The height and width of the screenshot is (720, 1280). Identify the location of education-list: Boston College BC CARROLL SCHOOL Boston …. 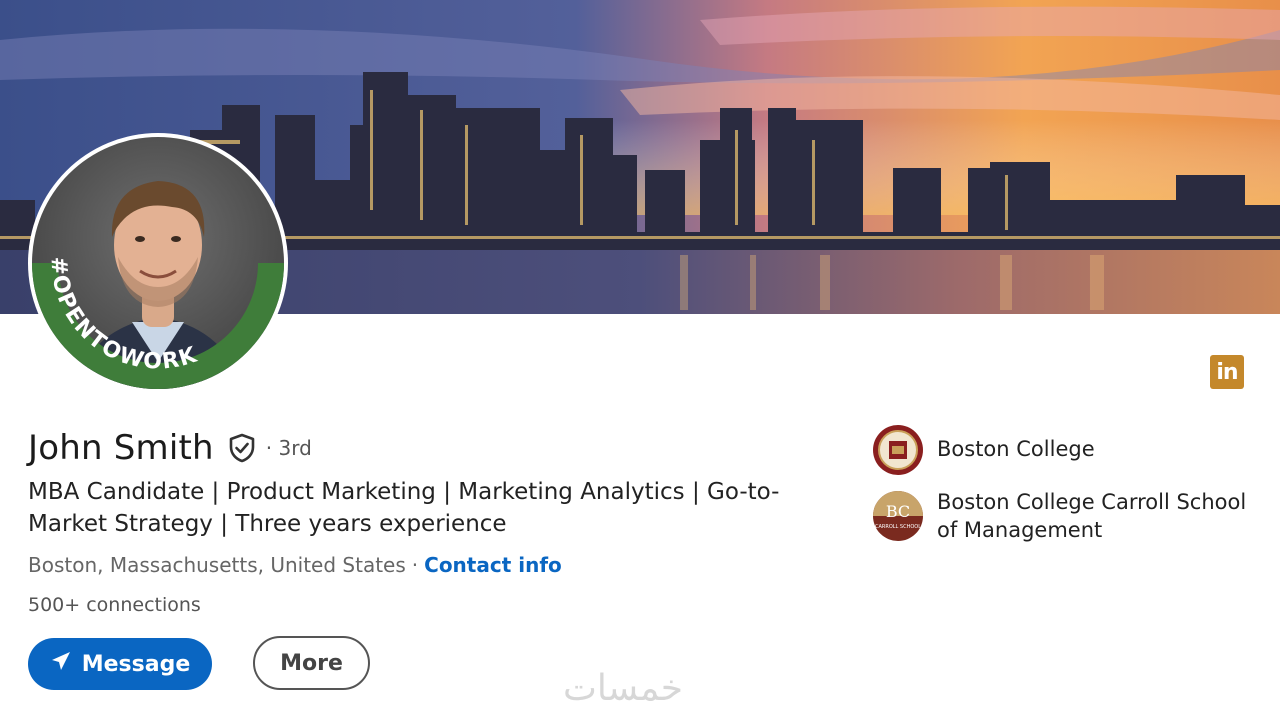
(1062, 491).